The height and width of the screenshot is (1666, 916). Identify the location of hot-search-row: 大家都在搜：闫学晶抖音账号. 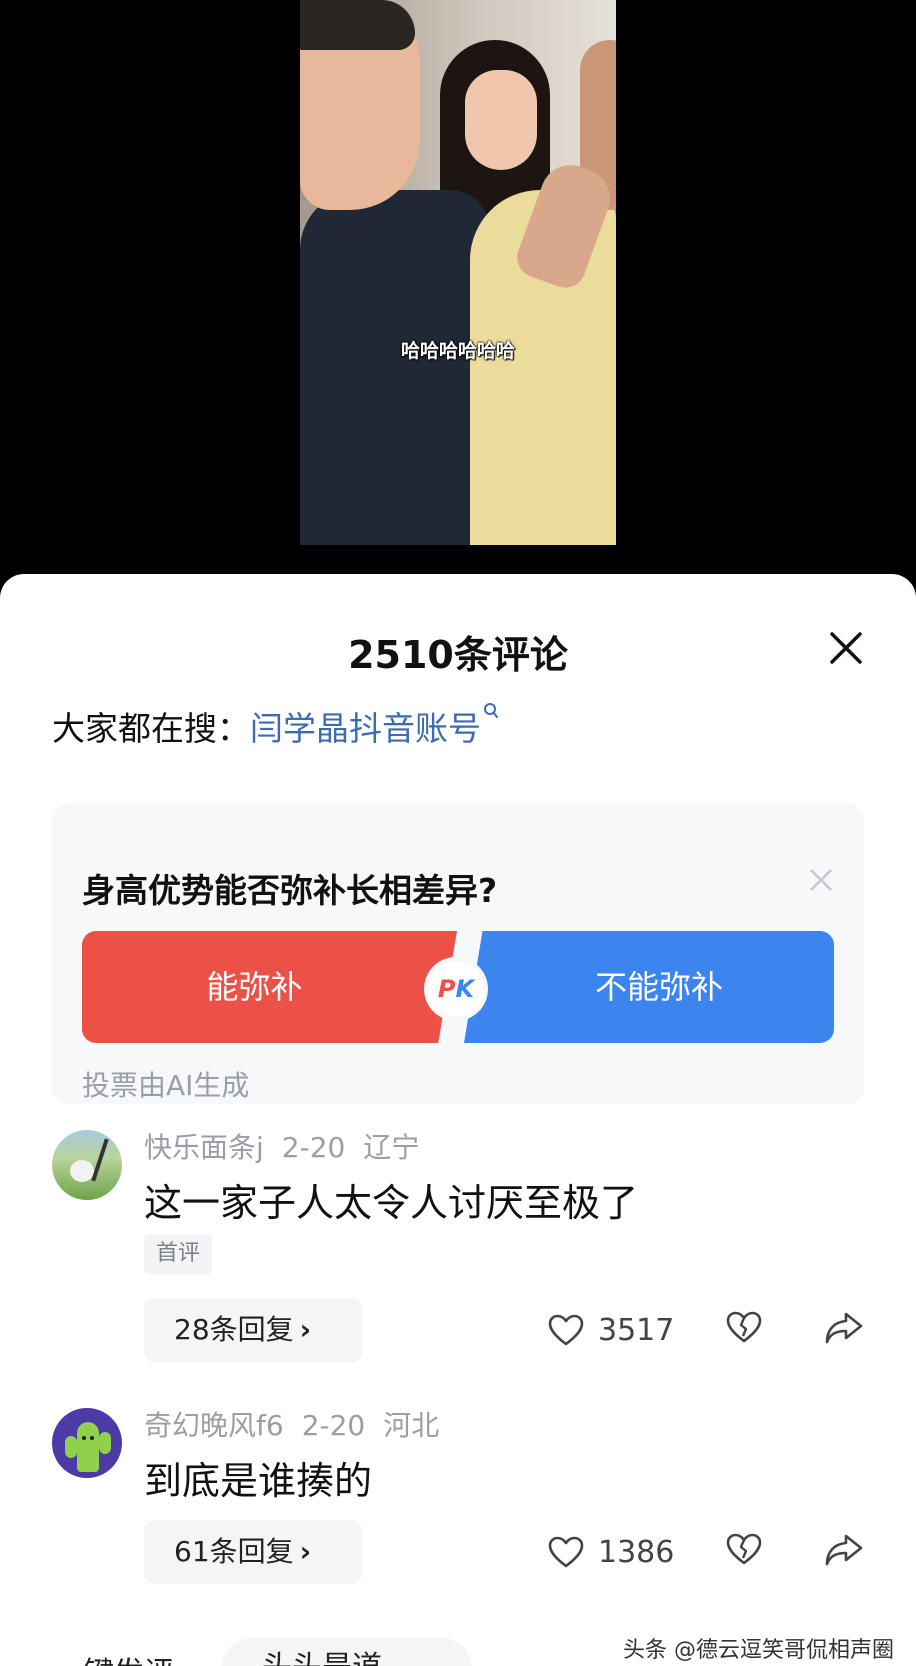
(275, 726).